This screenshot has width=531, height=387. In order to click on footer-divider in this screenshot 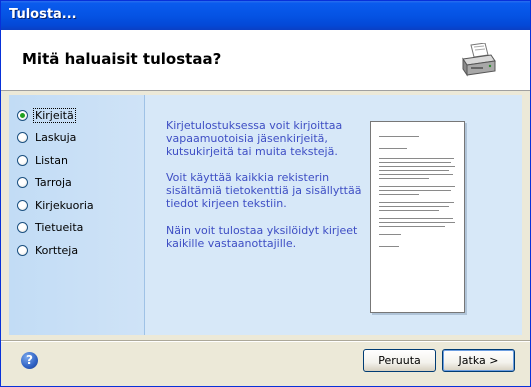, I will do `click(265, 341)`.